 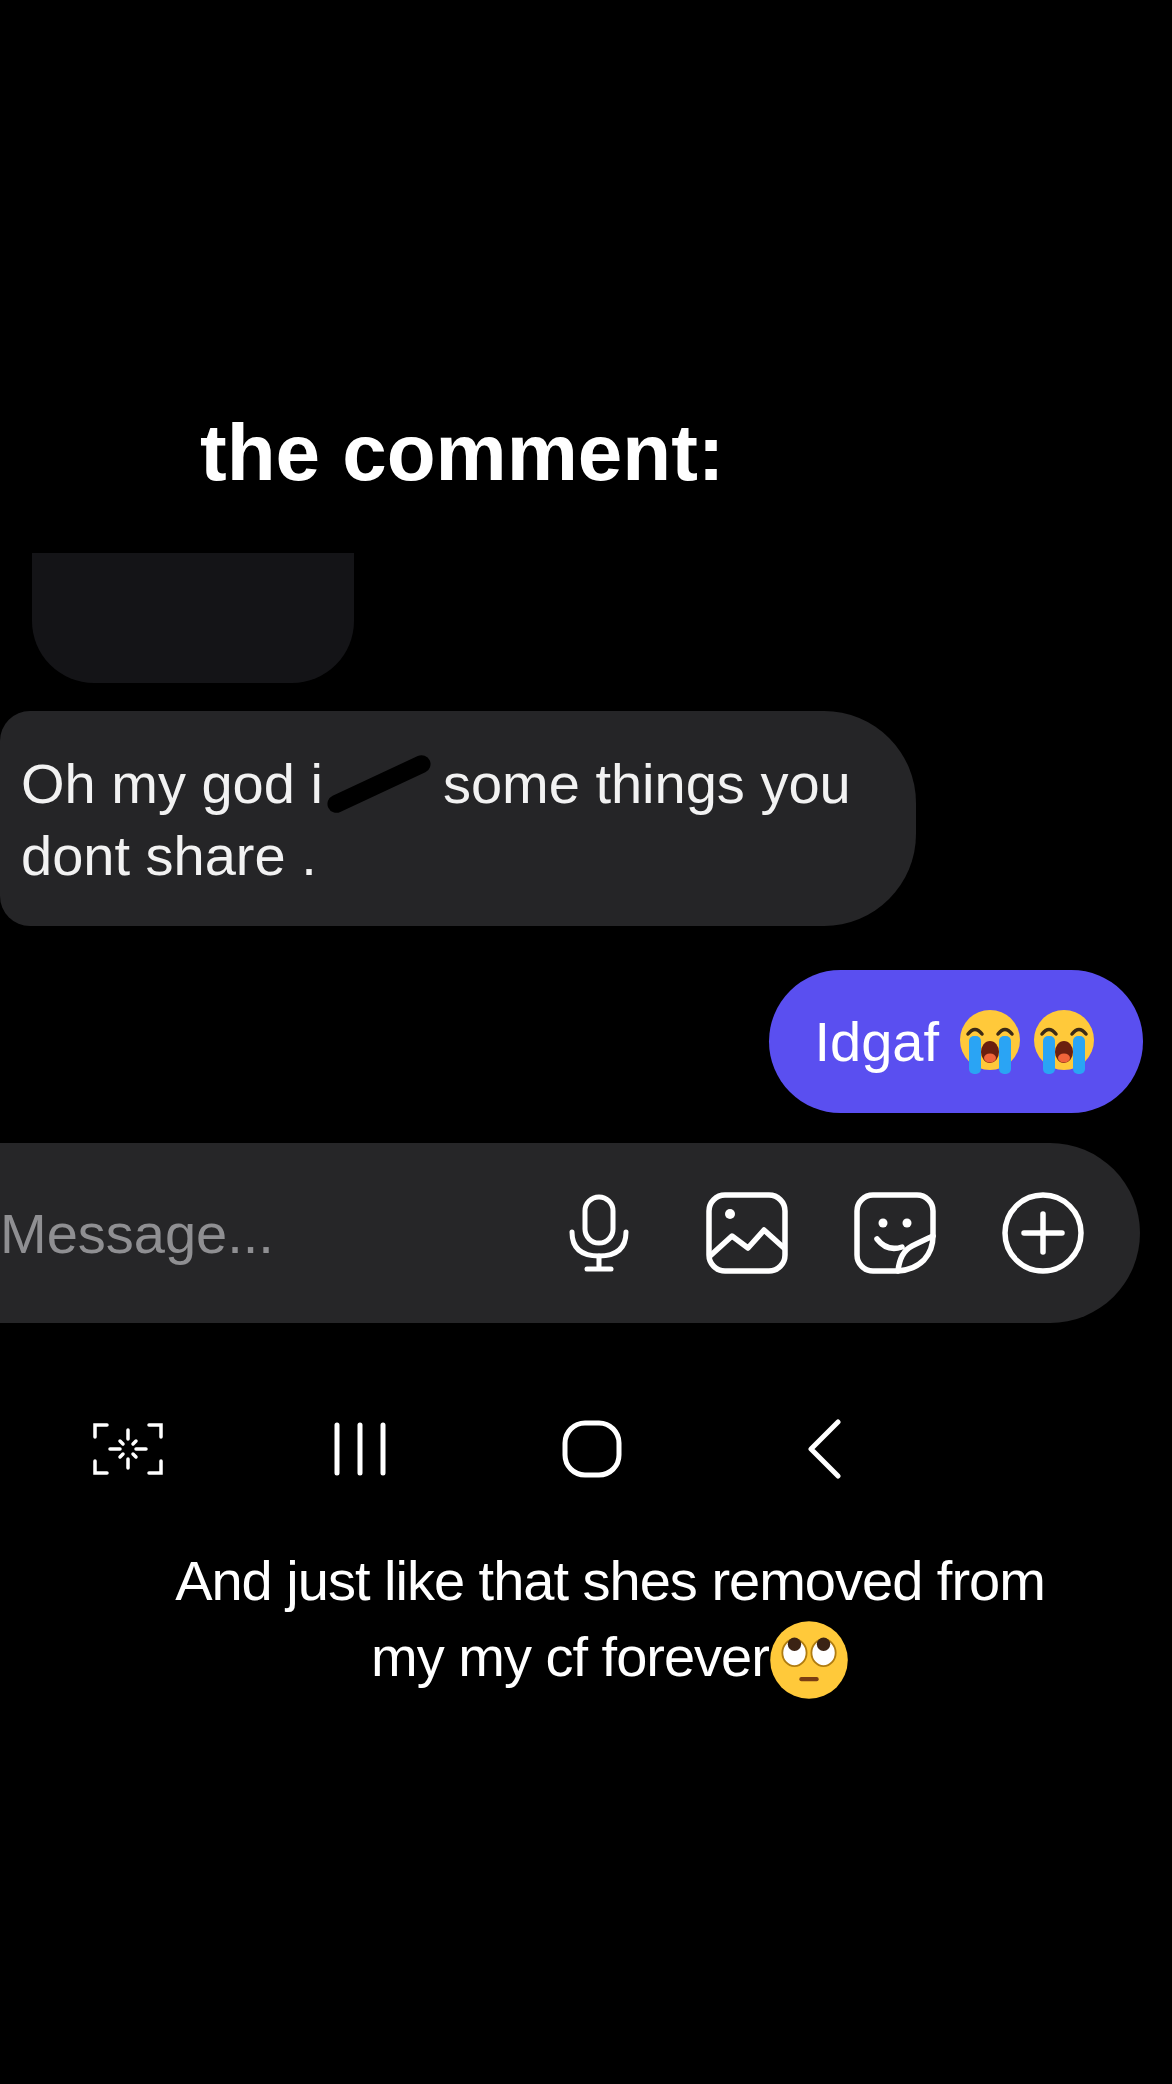 I want to click on add-icon, so click(x=1043, y=1233).